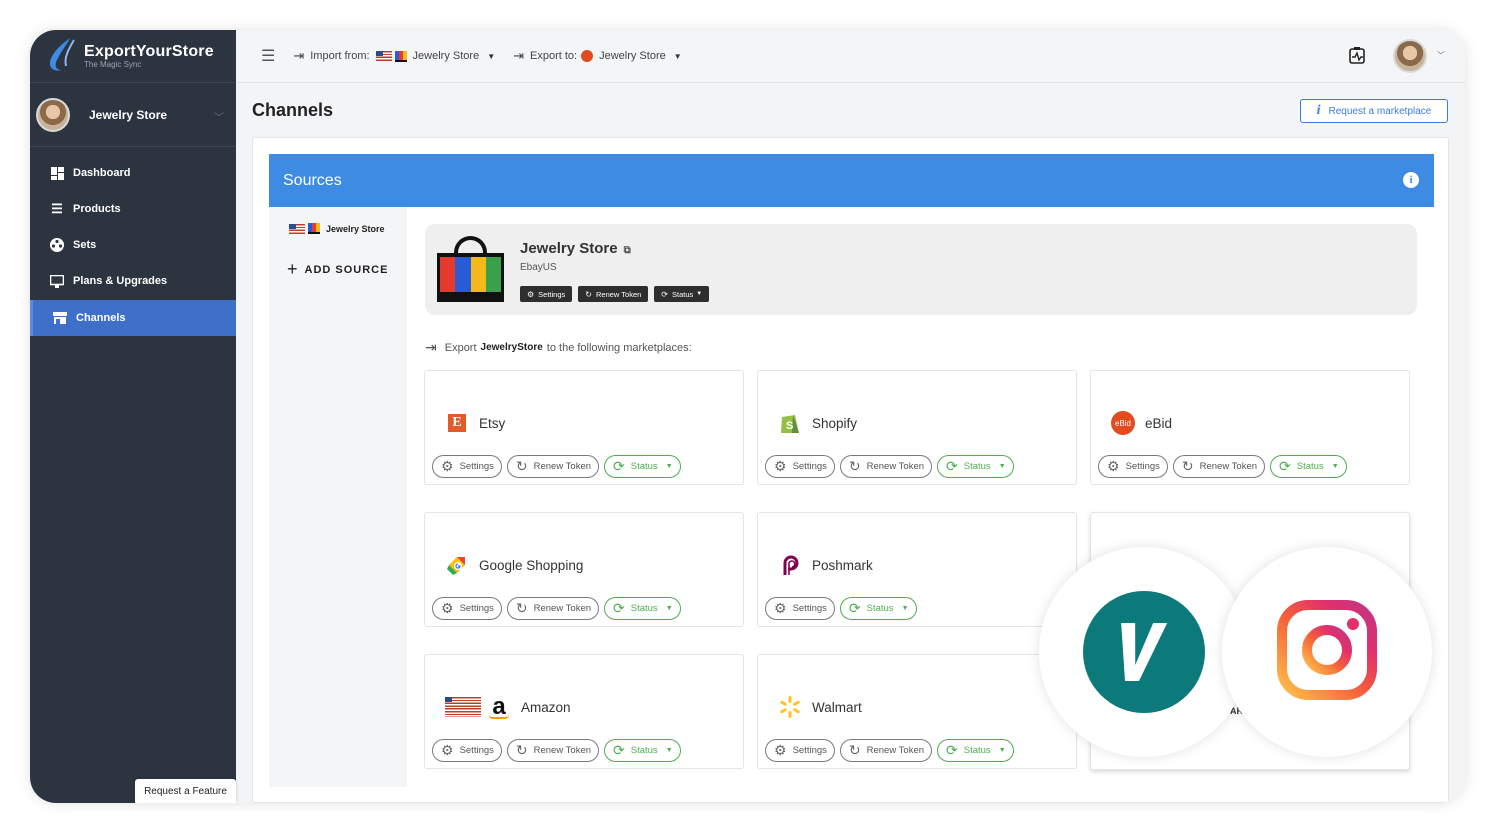  I want to click on request-marketplace-label: Request a marketplace, so click(1380, 111).